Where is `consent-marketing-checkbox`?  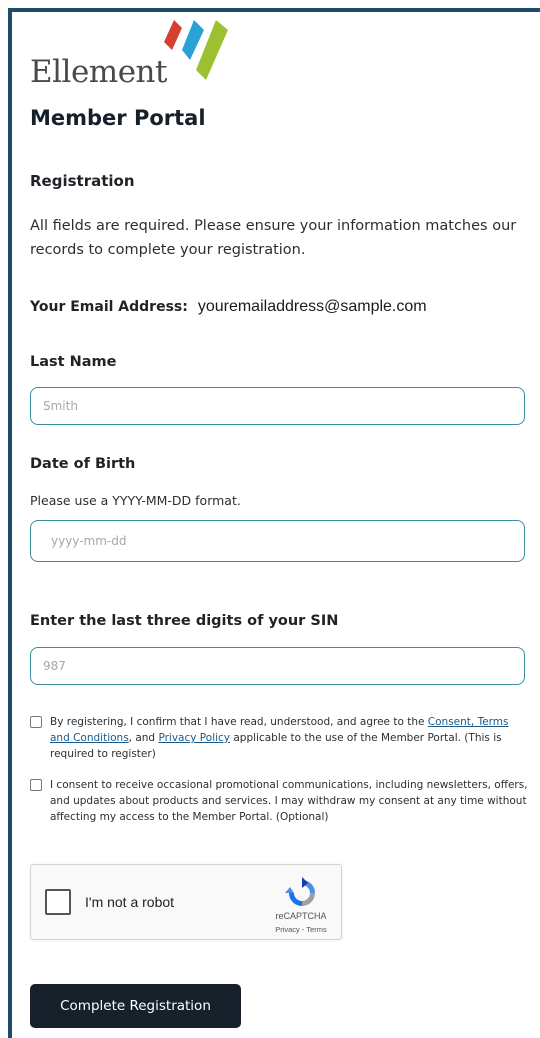 consent-marketing-checkbox is located at coordinates (36, 785).